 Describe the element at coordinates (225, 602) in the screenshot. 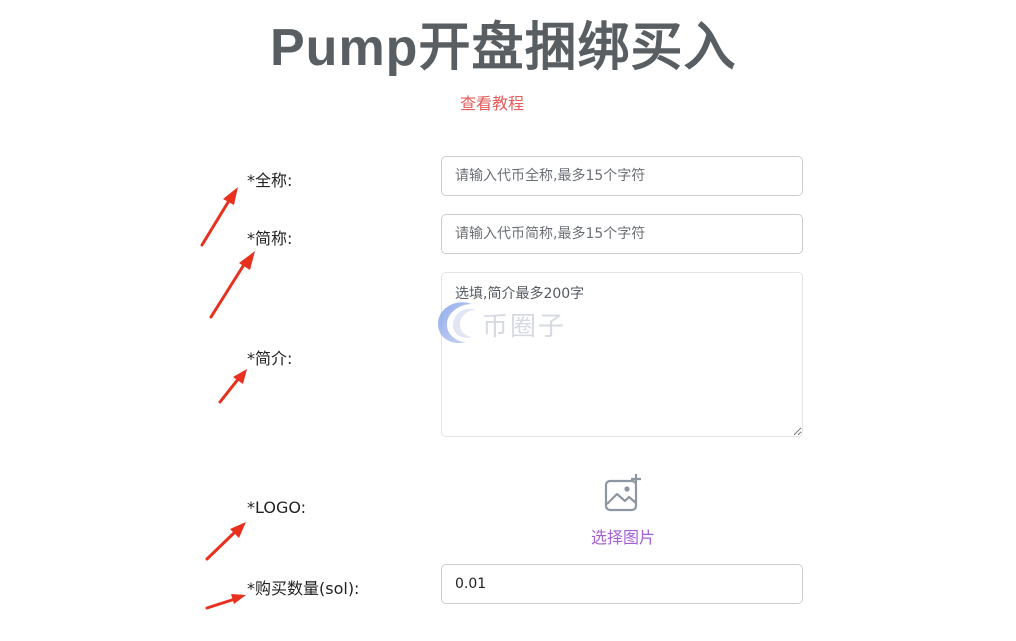

I see `annotation-arrow-buy-amount` at that location.